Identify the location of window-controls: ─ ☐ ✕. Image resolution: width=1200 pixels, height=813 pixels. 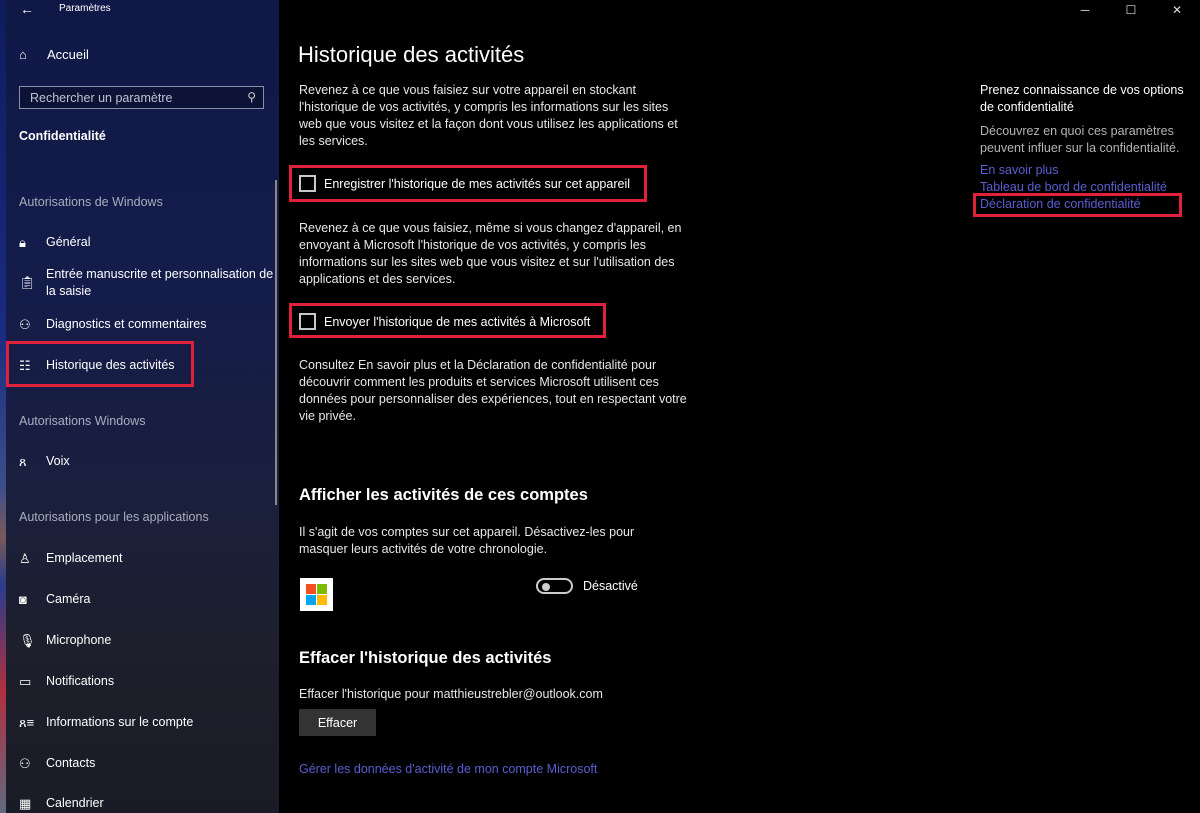
(1131, 10).